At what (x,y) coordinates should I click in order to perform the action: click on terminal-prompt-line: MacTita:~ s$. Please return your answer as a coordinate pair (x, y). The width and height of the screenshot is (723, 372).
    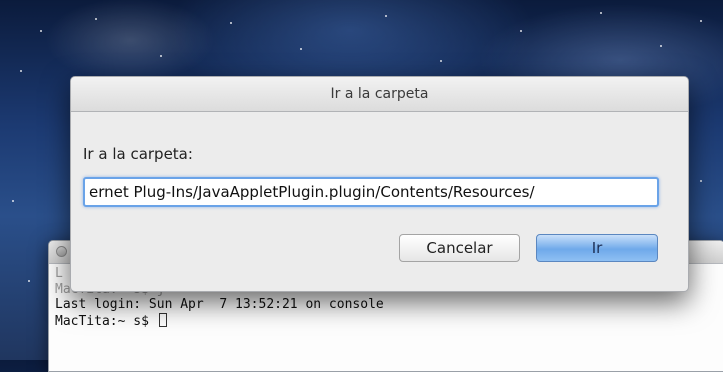
    Looking at the image, I should click on (389, 321).